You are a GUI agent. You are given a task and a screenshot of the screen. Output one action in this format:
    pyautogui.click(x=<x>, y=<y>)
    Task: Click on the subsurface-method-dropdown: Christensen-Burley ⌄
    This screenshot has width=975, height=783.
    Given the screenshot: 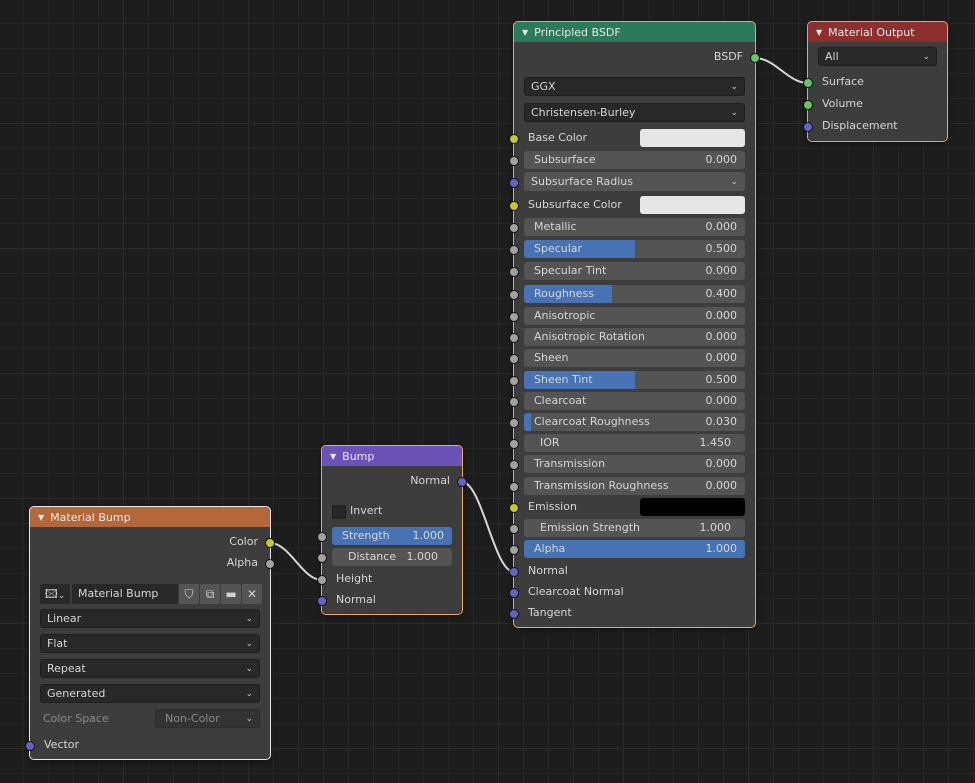 What is the action you would take?
    pyautogui.click(x=634, y=112)
    